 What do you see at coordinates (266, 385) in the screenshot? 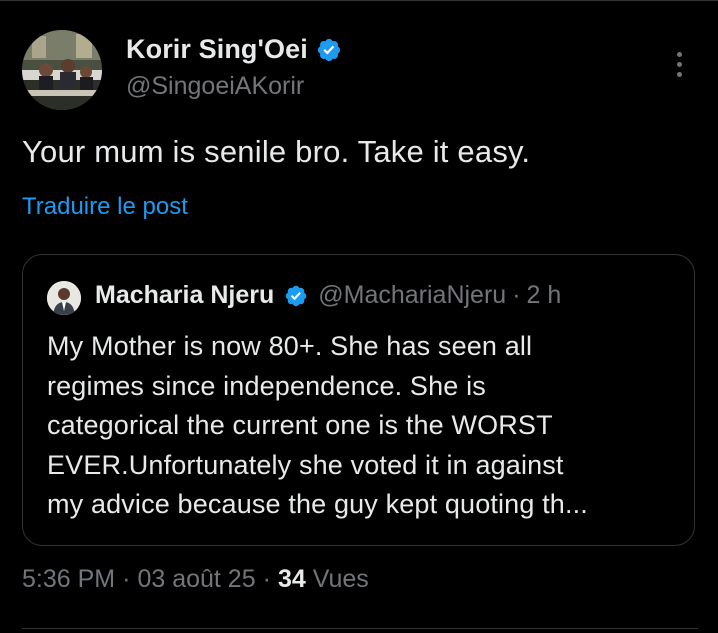
I see `quoted-text-line: regimes since independence. She is` at bounding box center [266, 385].